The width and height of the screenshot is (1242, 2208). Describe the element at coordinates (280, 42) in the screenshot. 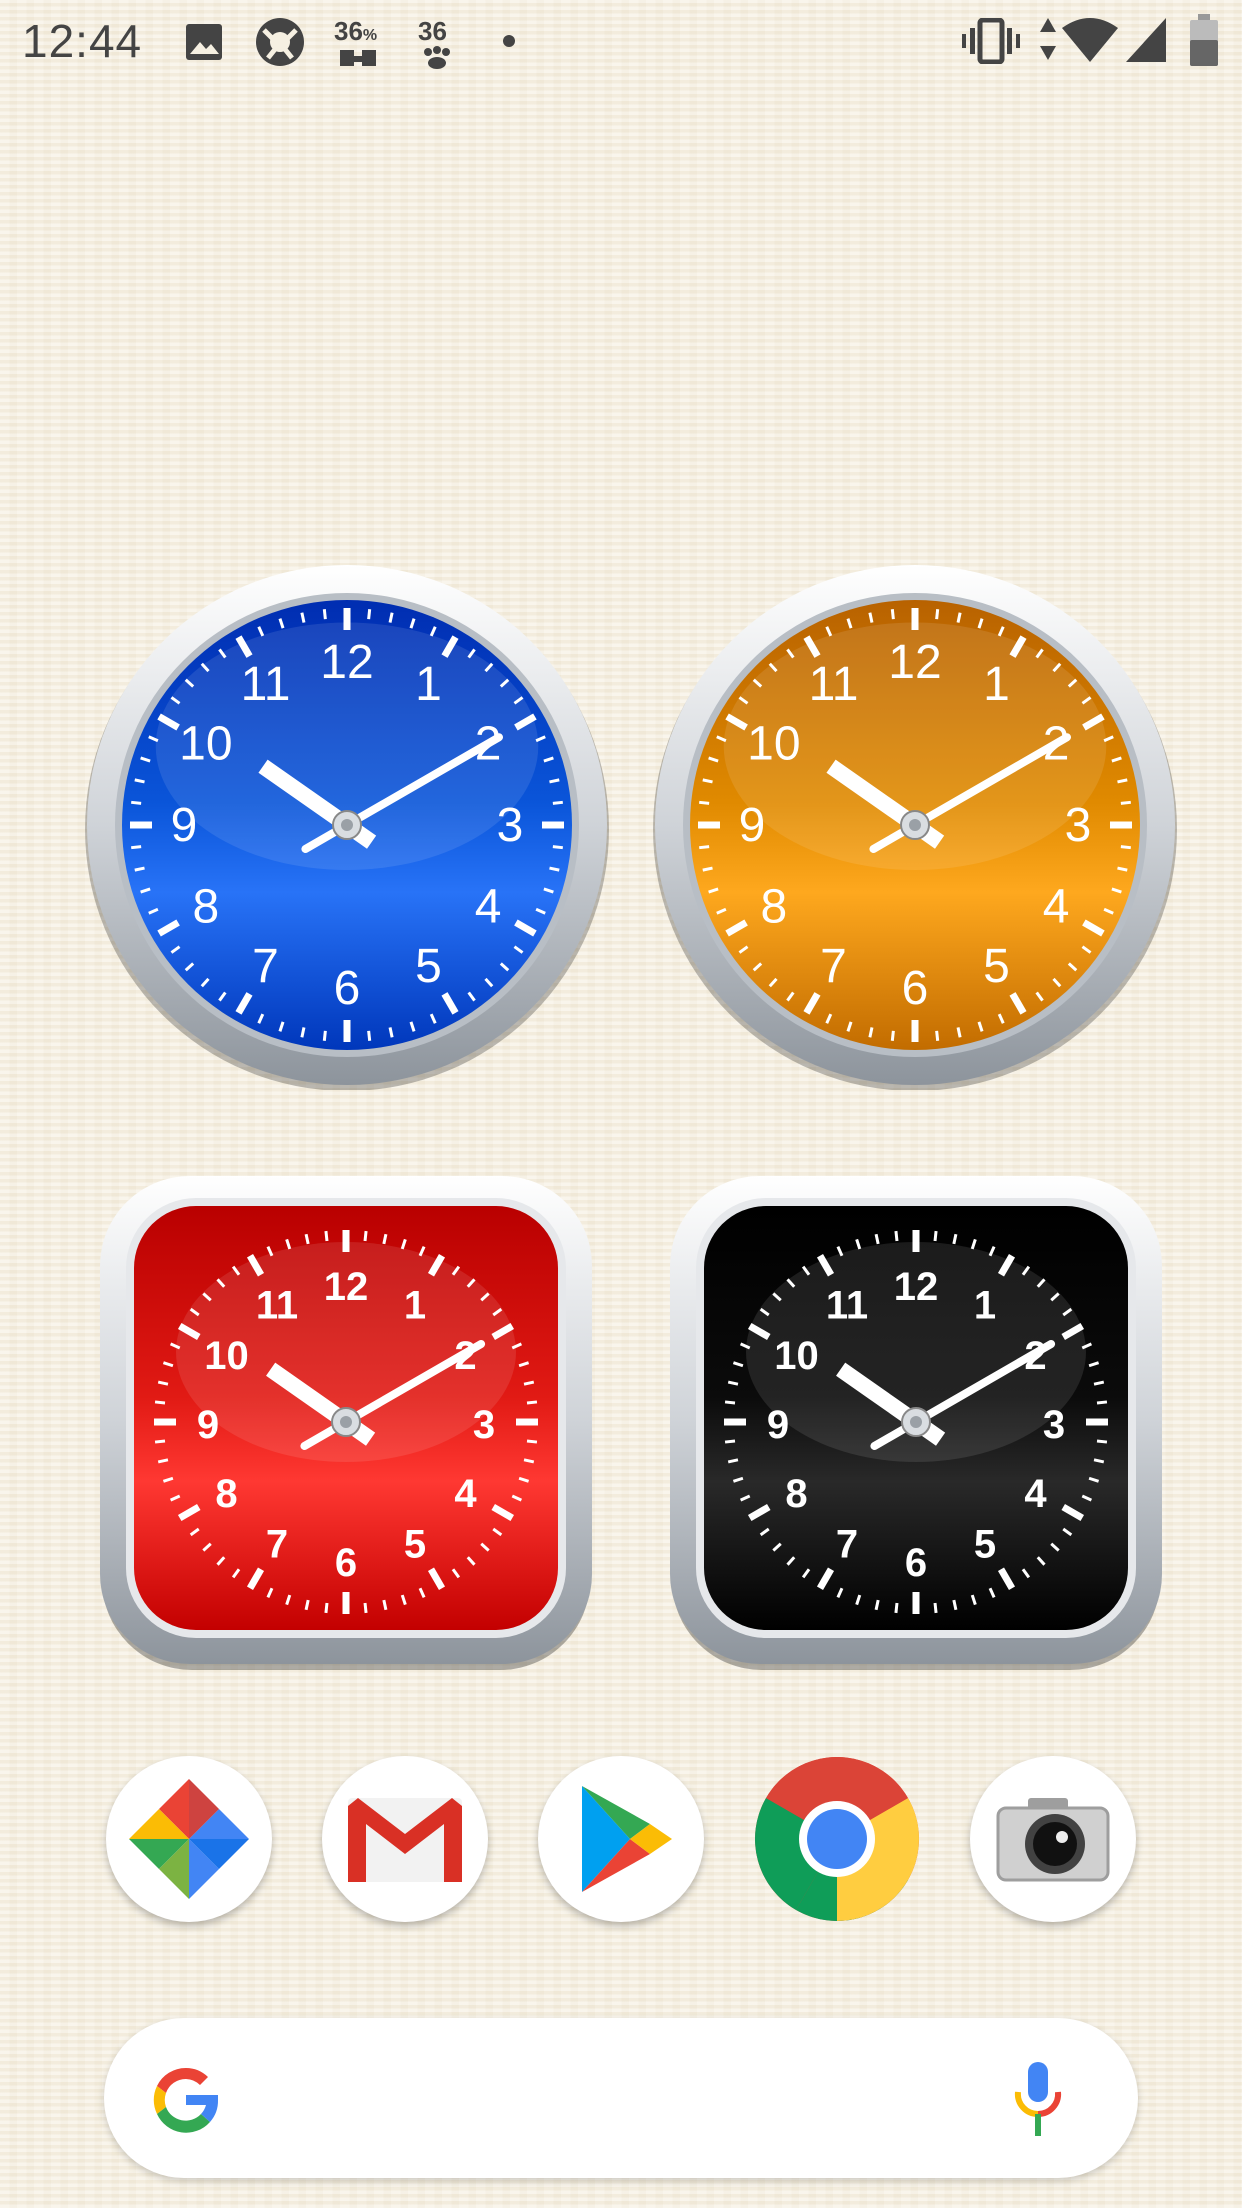

I see `app-notification-icon` at that location.